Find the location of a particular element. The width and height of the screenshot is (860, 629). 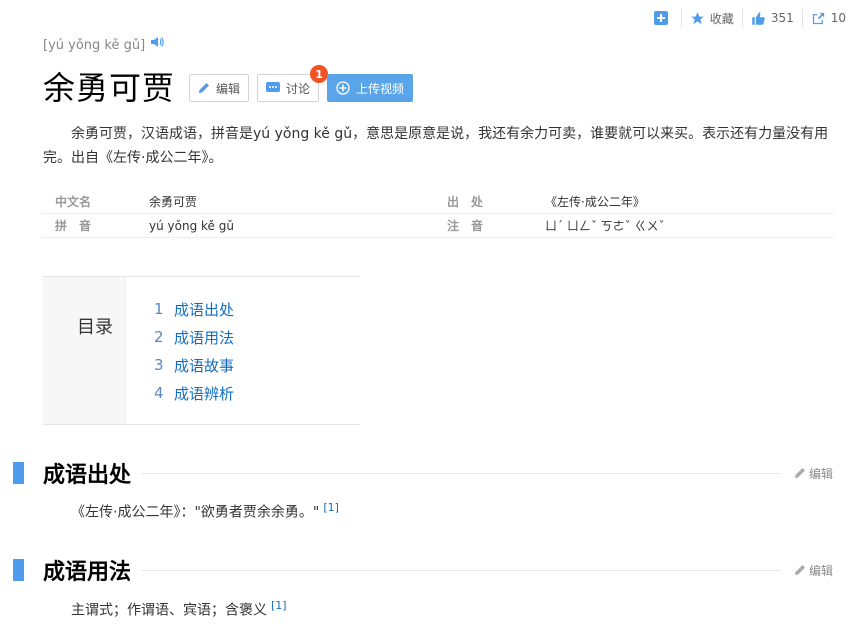

basic-info-row: 中文名 余勇可贾 出 处 《左传·成公二年》 is located at coordinates (438, 202).